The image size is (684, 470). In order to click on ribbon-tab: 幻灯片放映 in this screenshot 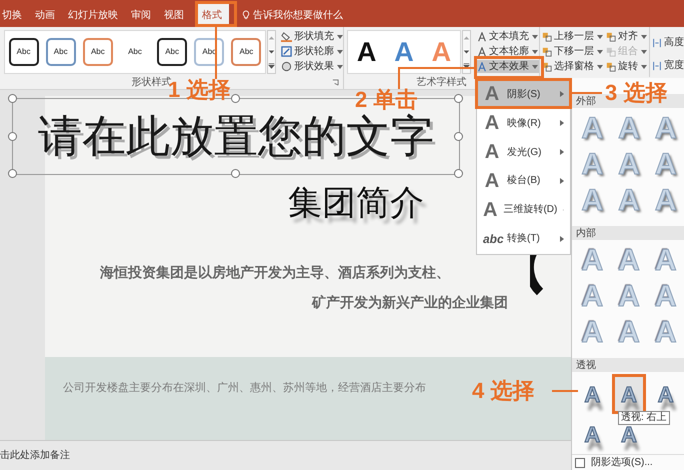, I will do `click(93, 15)`.